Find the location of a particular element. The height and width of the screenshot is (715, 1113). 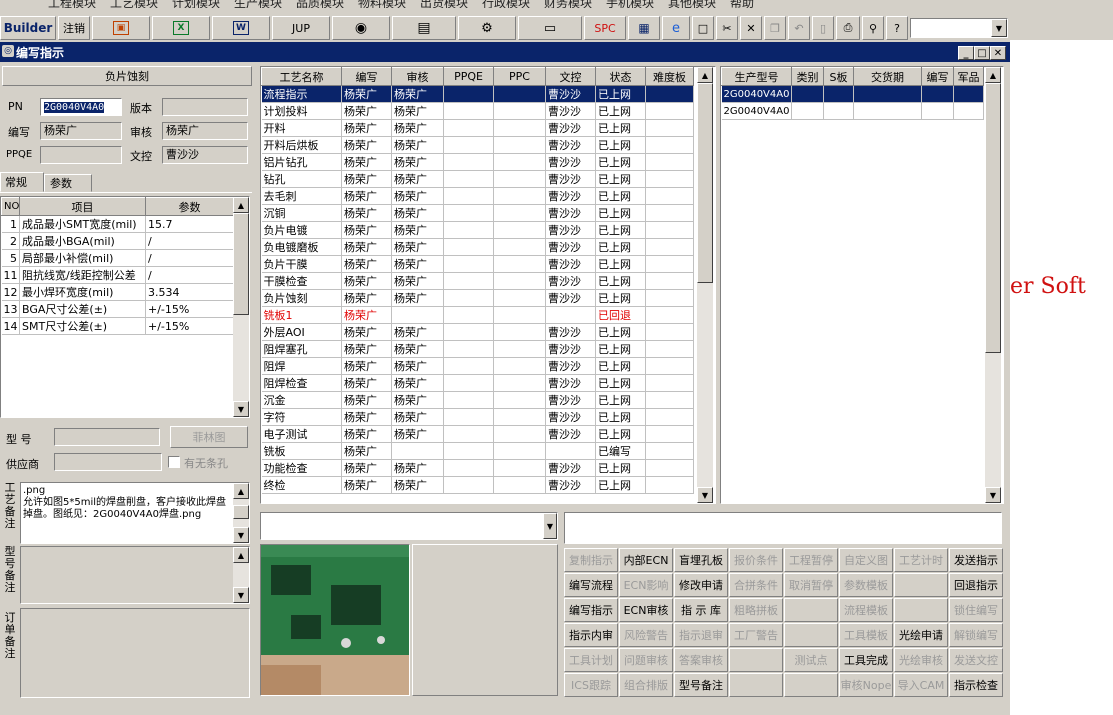

process-row: 开料 杨荣广 杨荣广 曹沙沙 已上网 is located at coordinates (477, 128).